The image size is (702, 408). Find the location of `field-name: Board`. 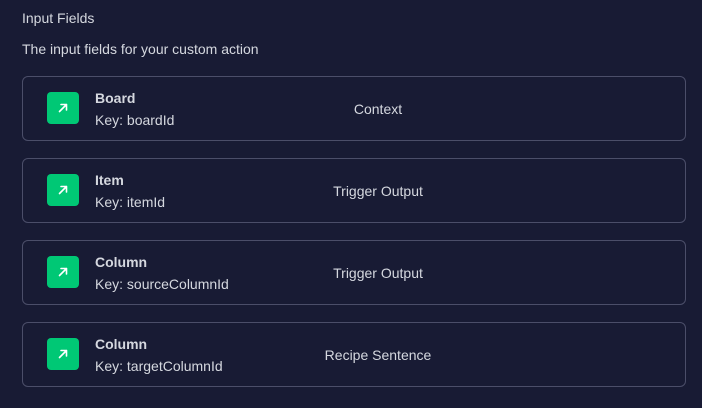

field-name: Board is located at coordinates (115, 98).